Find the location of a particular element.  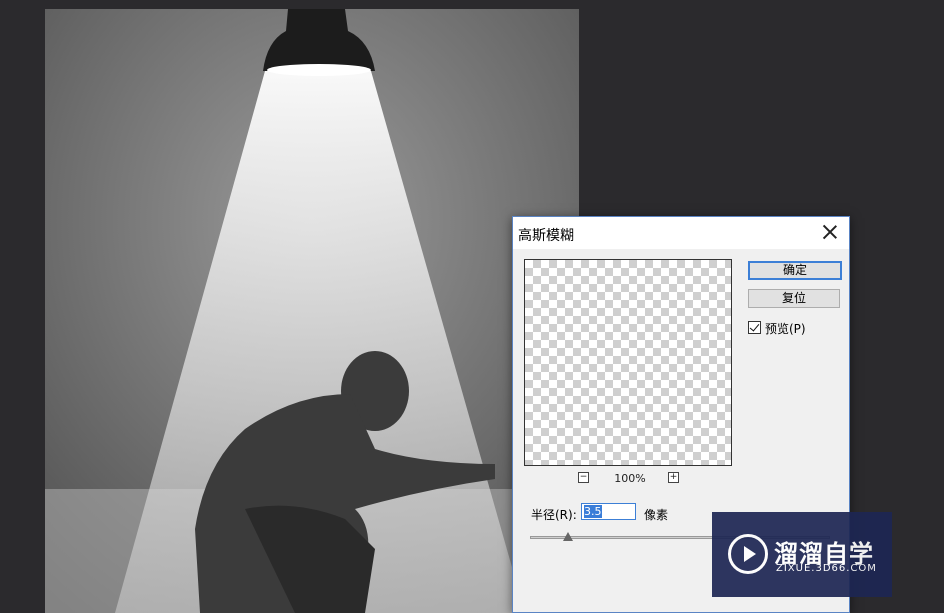

preview-label: 预览(P) is located at coordinates (785, 328).